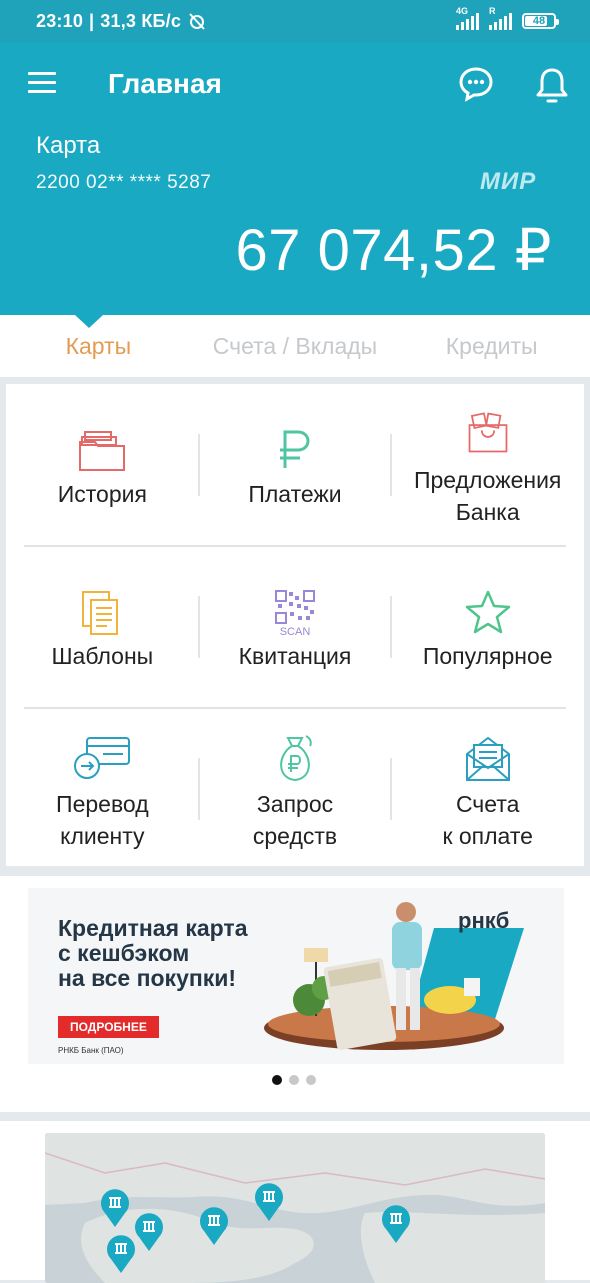  Describe the element at coordinates (488, 432) in the screenshot. I see `shopping-bag-icon` at that location.